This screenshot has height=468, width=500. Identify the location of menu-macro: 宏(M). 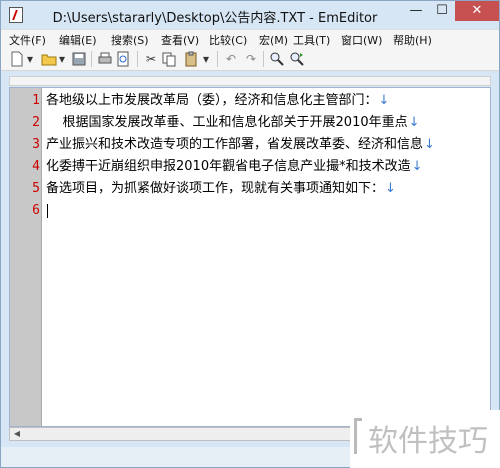
(273, 40).